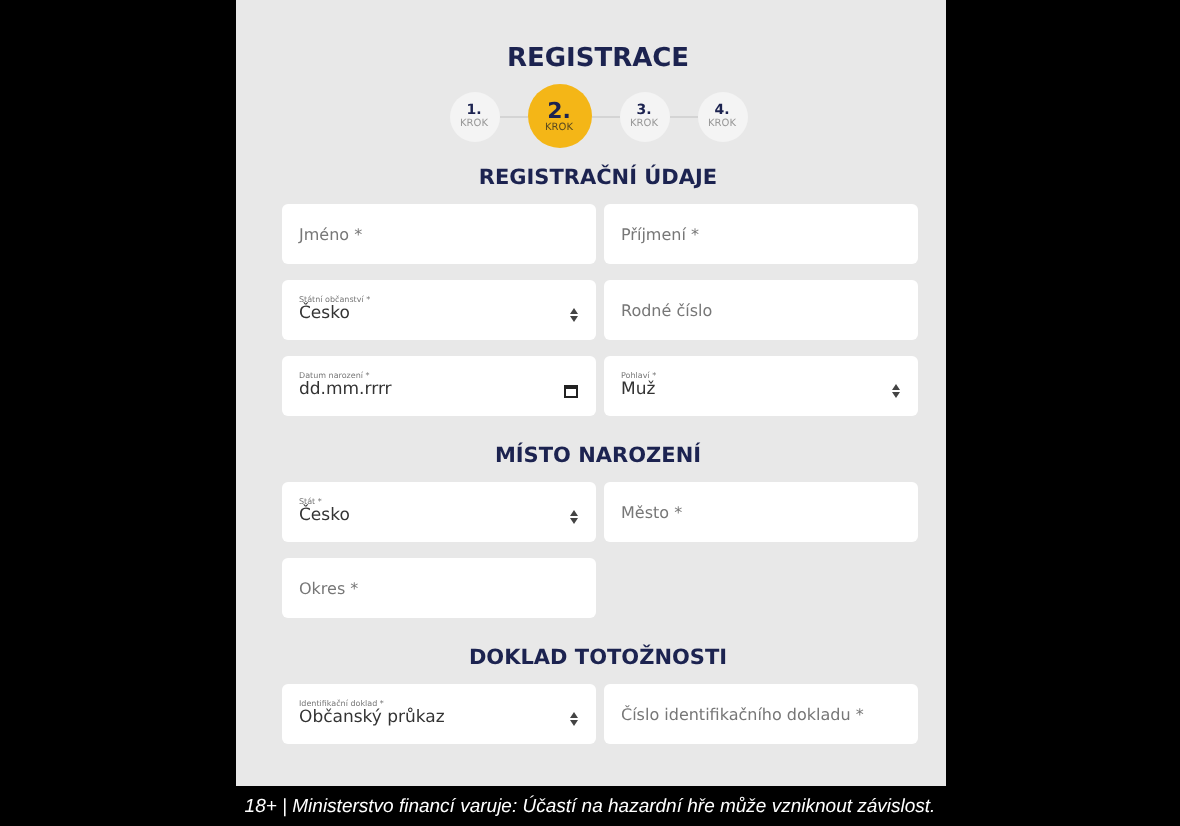 This screenshot has width=1180, height=826. I want to click on input-field: Jméno *, so click(438, 234).